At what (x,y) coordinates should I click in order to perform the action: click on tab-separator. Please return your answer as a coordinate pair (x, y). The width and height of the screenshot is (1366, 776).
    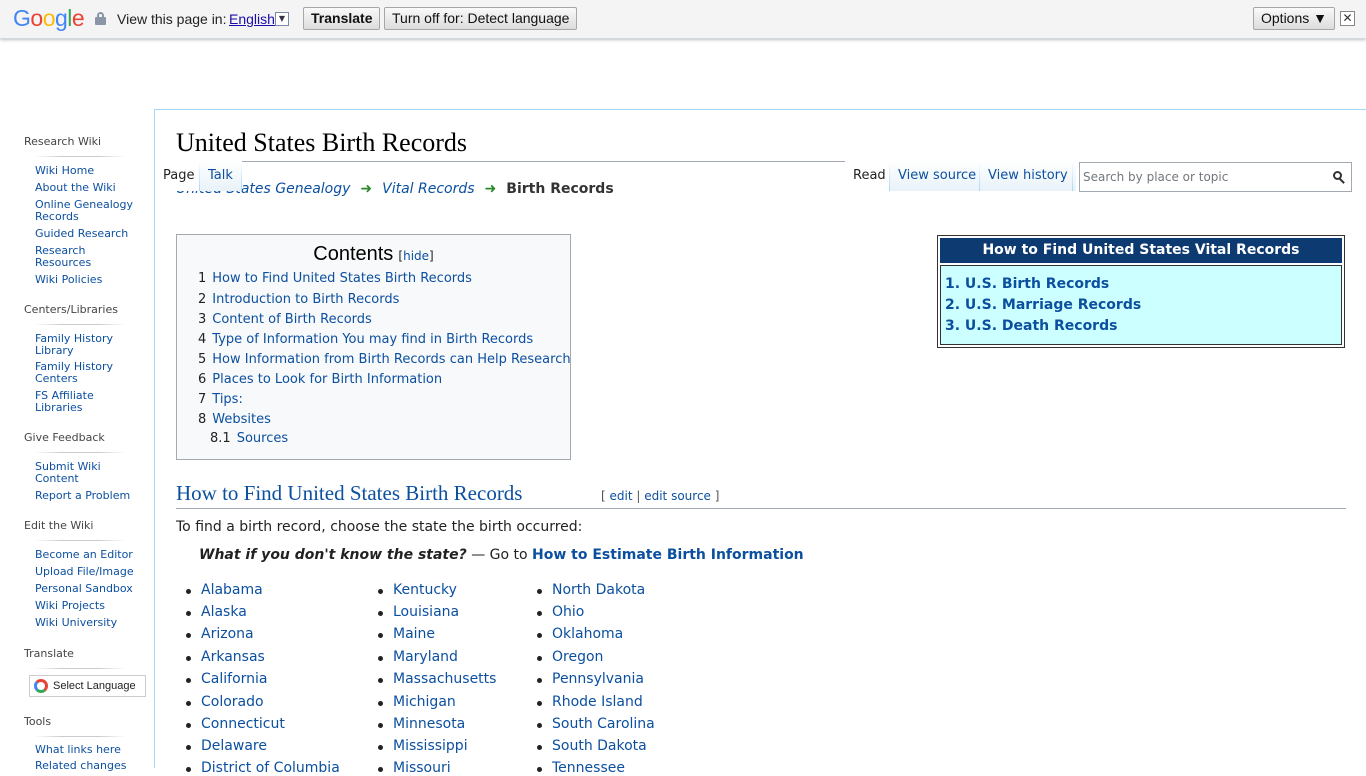
    Looking at the image, I should click on (1072, 176).